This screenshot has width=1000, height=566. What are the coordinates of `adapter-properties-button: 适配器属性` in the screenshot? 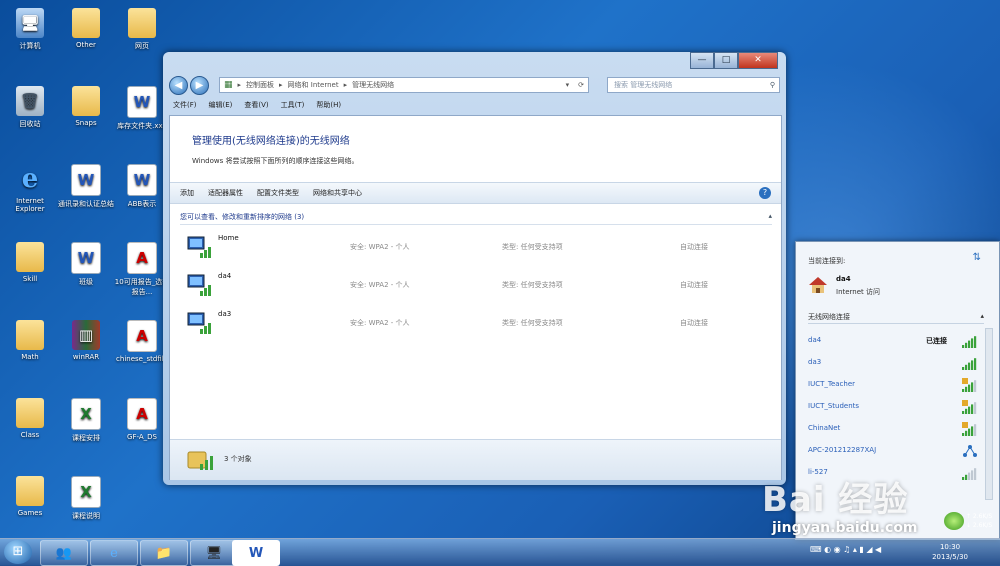 It's located at (225, 193).